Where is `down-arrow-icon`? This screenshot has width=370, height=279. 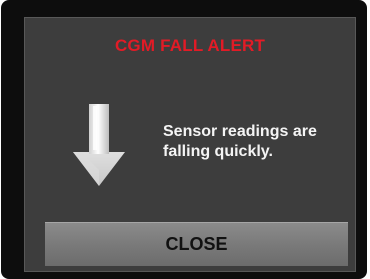 down-arrow-icon is located at coordinates (99, 145).